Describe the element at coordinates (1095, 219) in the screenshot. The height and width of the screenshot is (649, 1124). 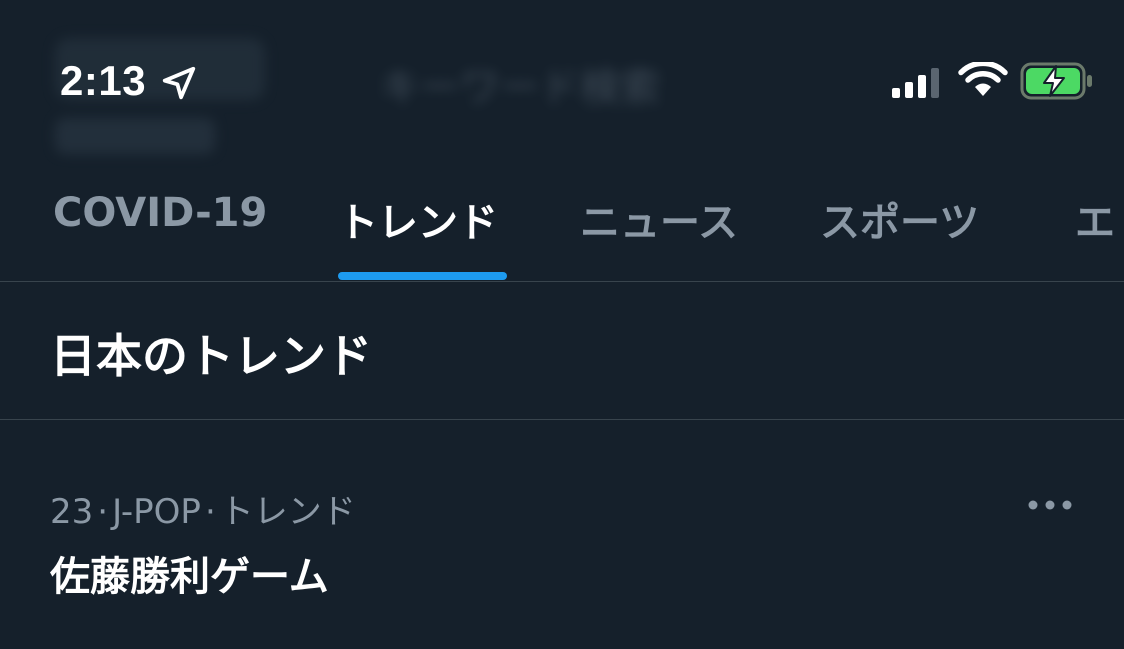
I see `tab-entertainment: エ` at that location.